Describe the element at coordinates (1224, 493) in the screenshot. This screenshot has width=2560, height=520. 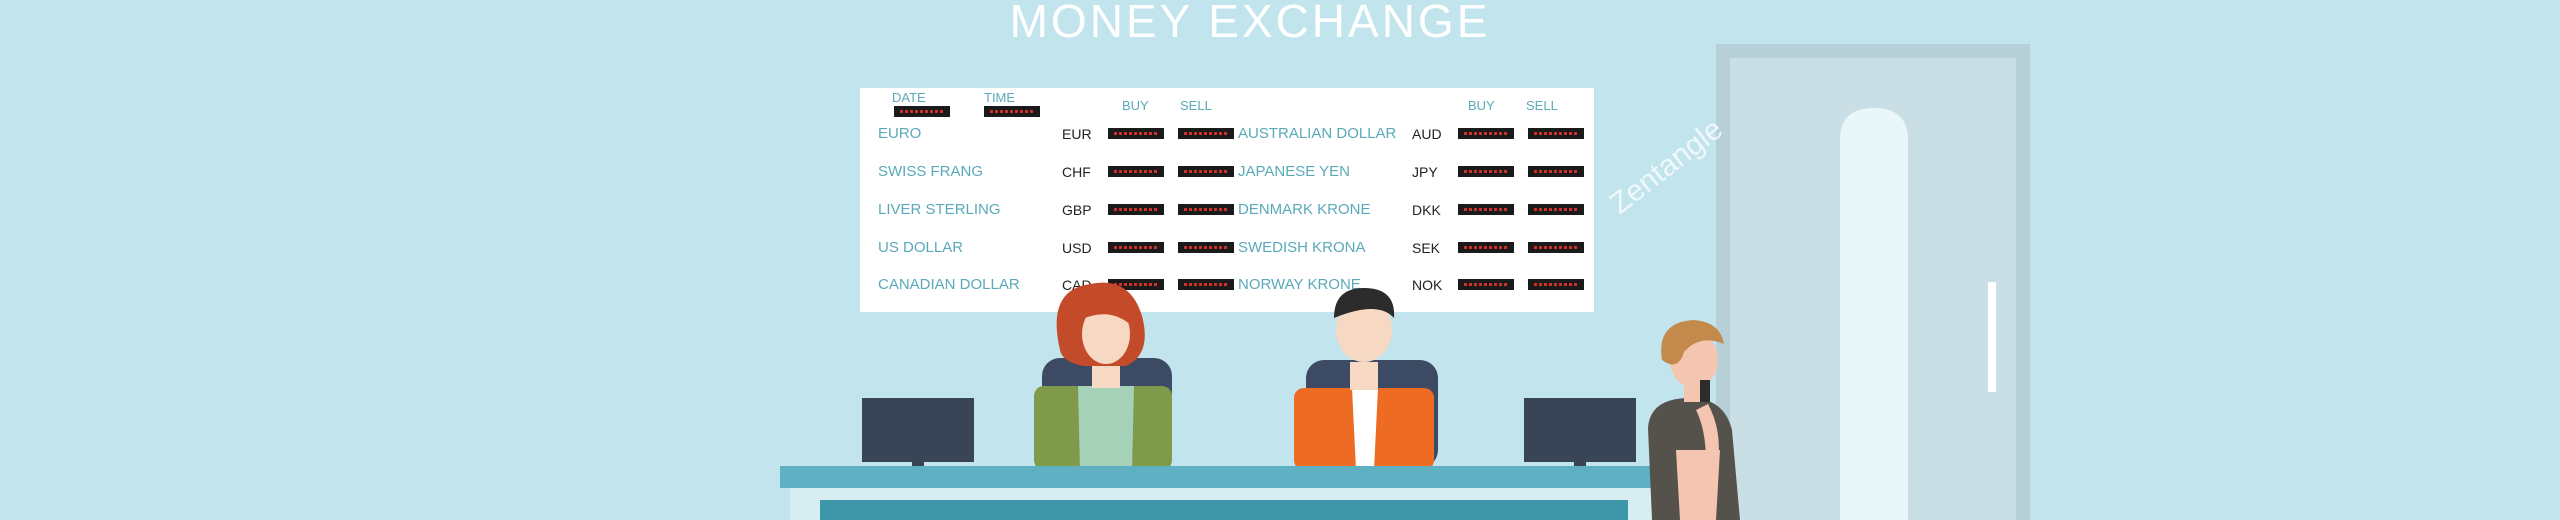
I see `counter` at that location.